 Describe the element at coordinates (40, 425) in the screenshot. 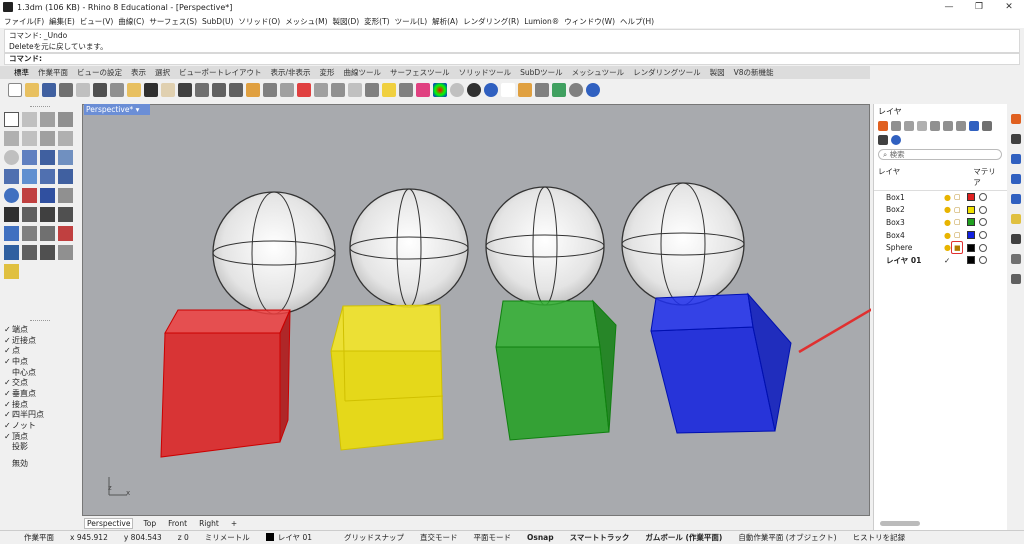

I see `osnap-knot: ✓ ノット` at that location.